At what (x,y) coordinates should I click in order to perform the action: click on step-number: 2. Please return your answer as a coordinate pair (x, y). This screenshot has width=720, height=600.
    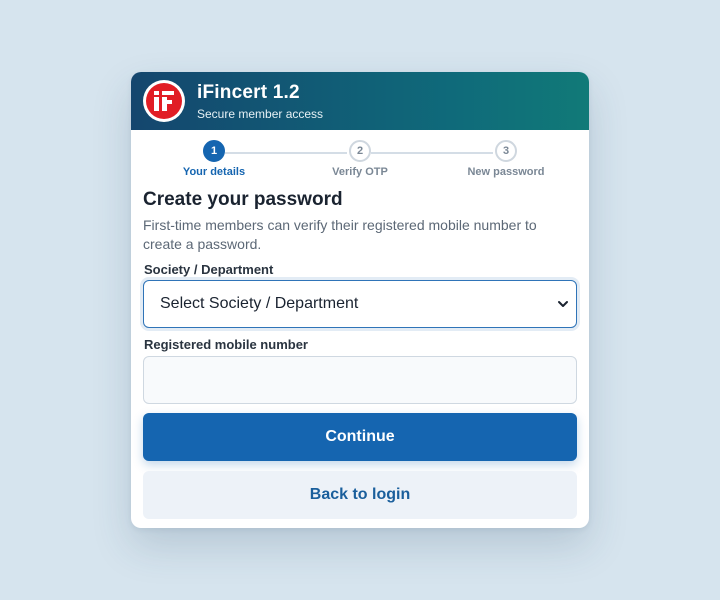
    Looking at the image, I should click on (360, 151).